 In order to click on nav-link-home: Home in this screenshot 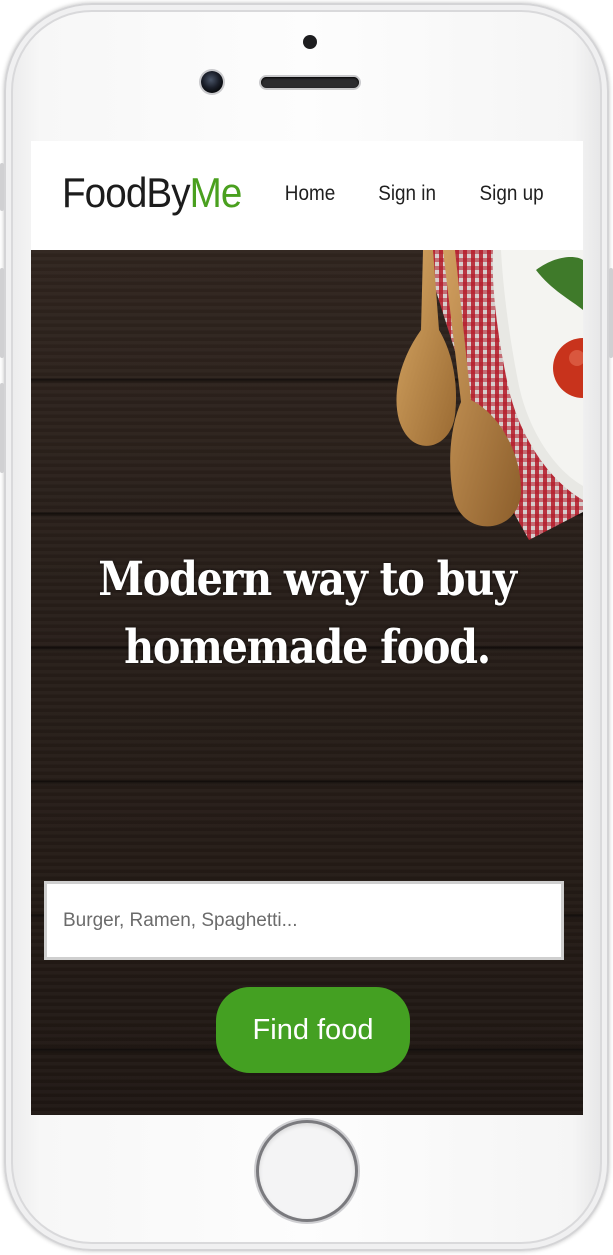, I will do `click(309, 194)`.